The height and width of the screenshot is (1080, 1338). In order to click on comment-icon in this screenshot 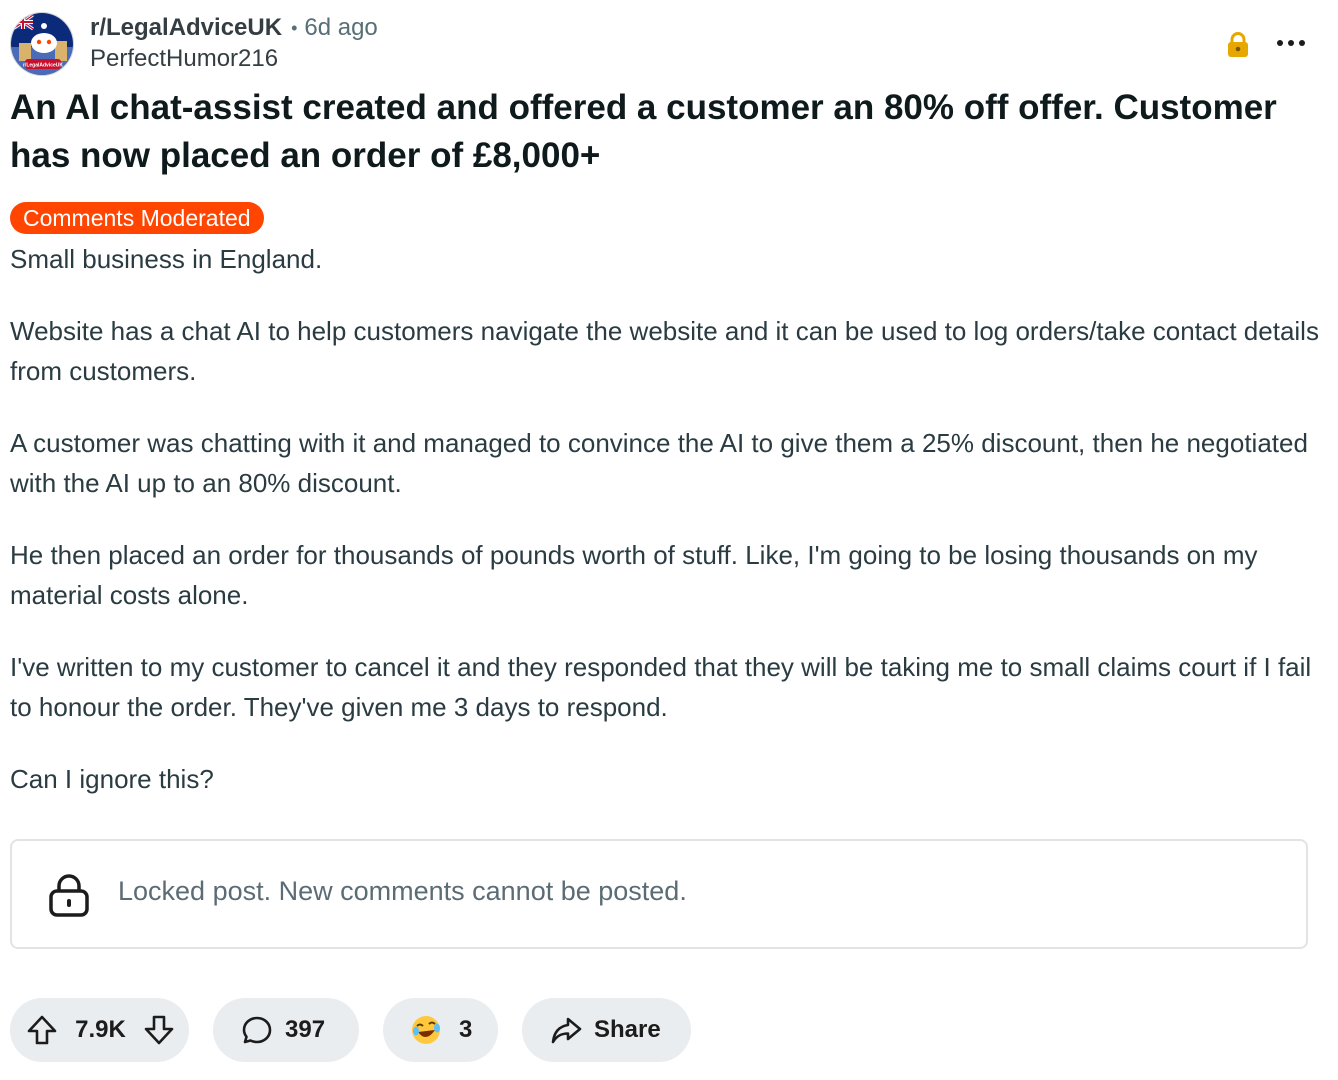, I will do `click(257, 1030)`.